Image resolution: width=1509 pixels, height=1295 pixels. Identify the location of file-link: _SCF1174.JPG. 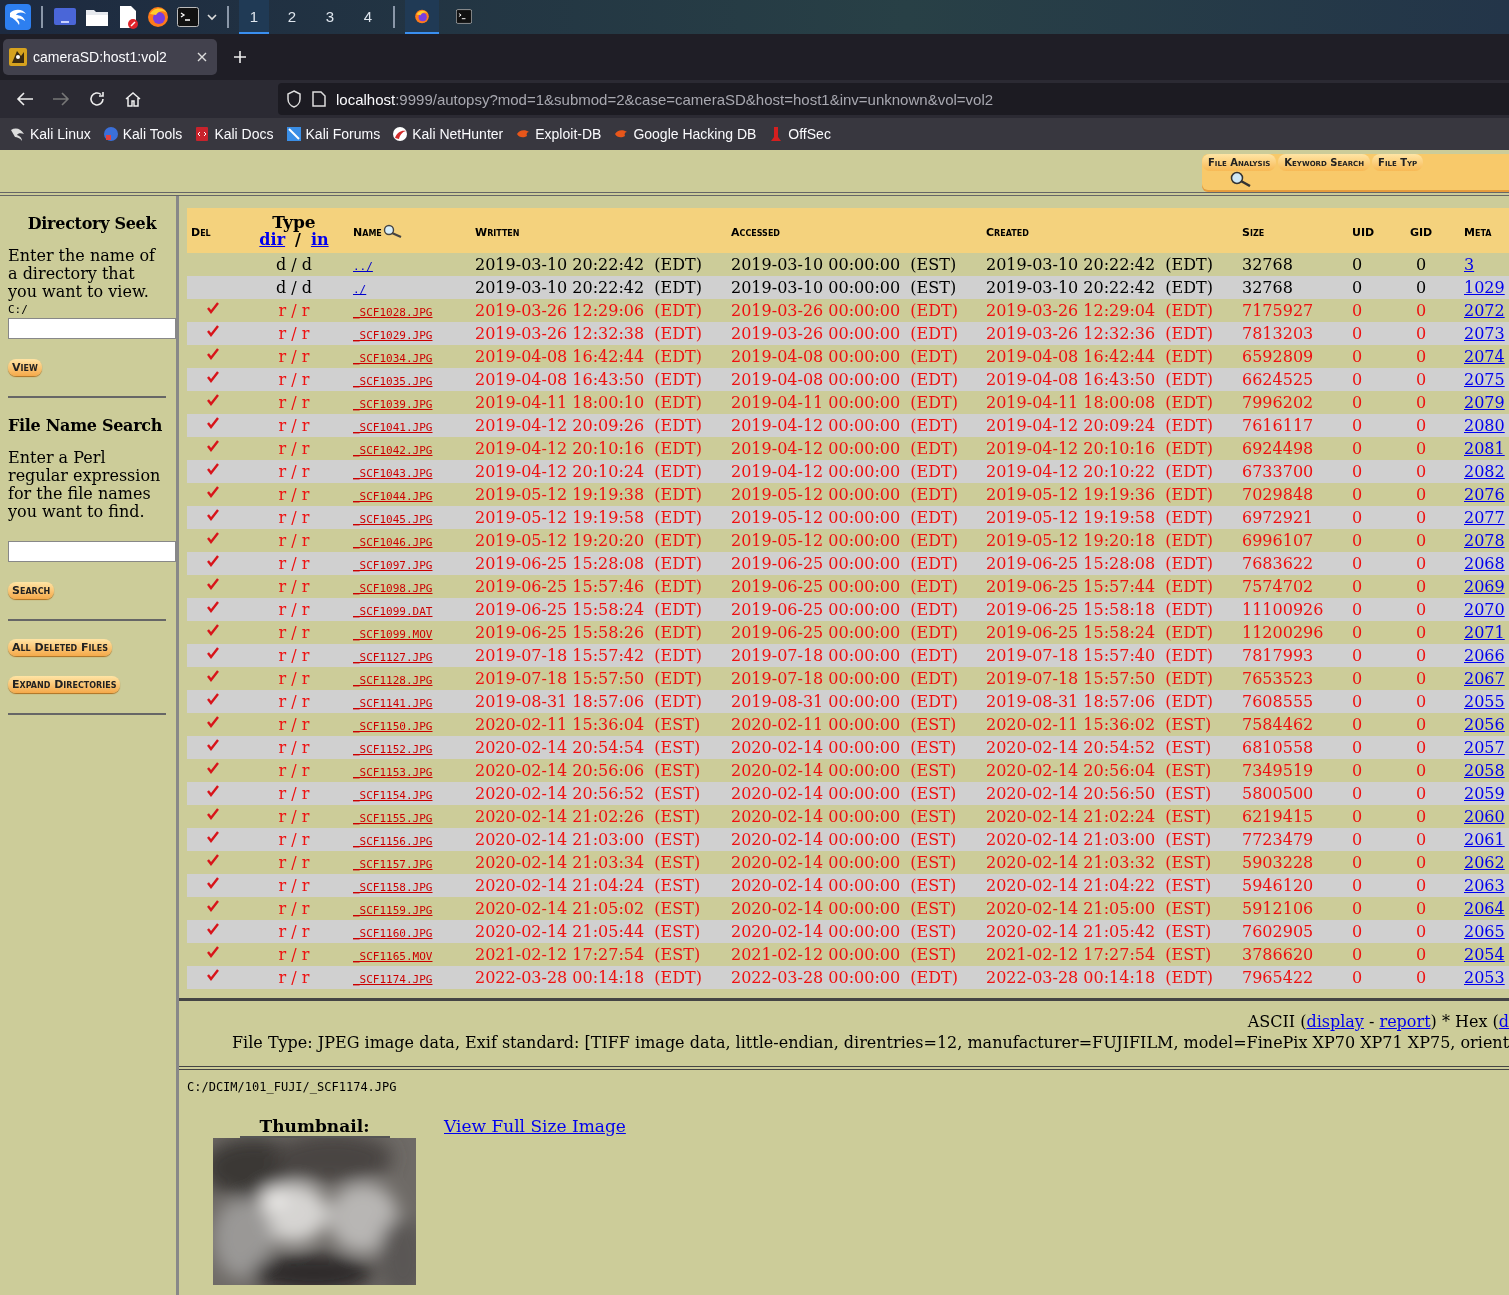
(393, 979).